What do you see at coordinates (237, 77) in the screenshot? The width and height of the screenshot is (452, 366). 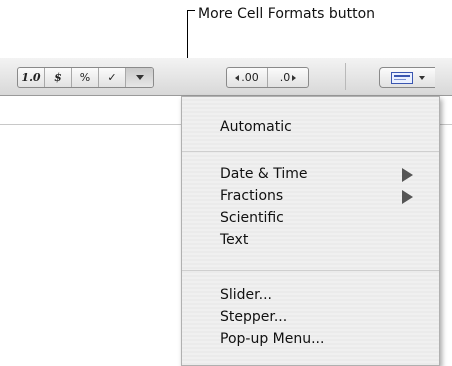 I see `arrow-left-icon` at bounding box center [237, 77].